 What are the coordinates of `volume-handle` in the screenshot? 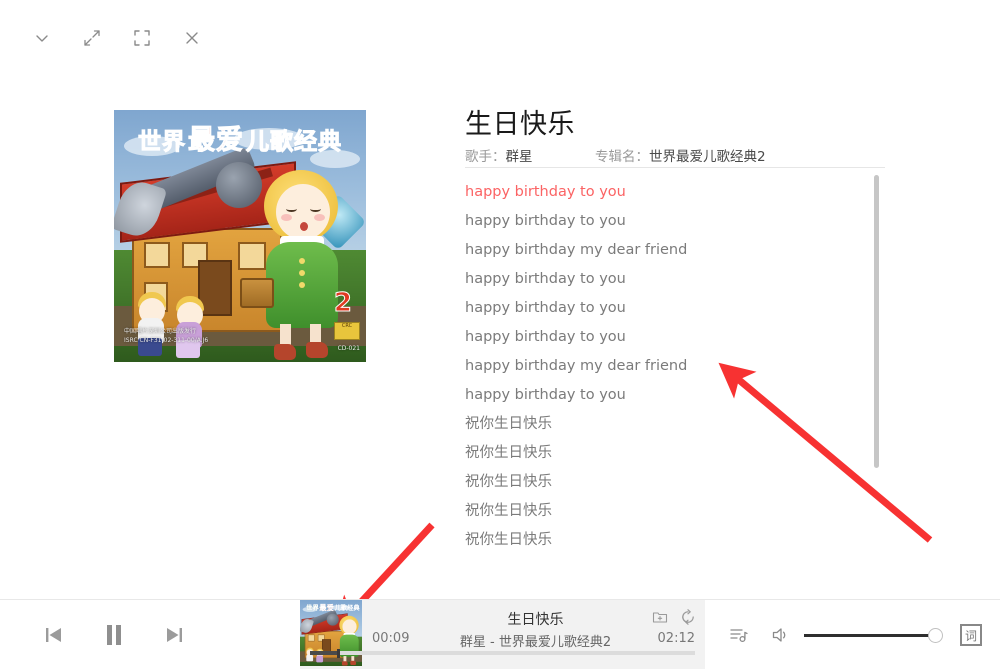 It's located at (935, 635).